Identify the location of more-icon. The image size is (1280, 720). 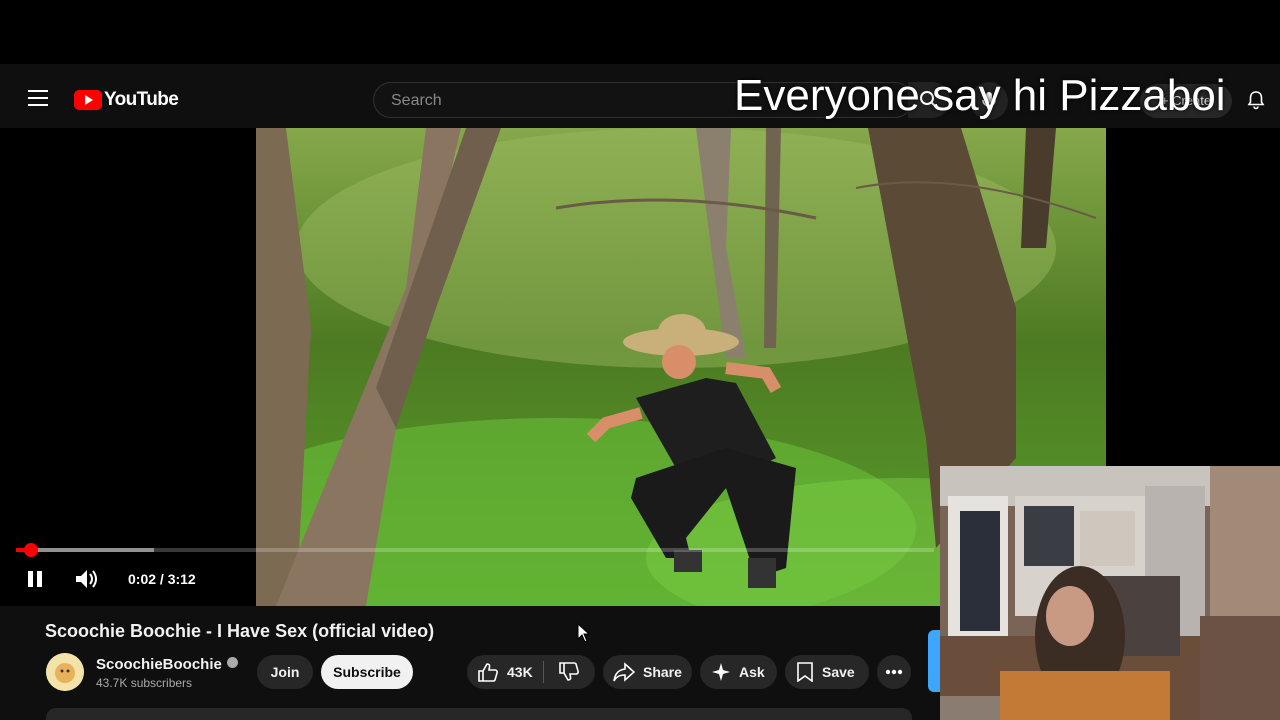
(894, 672).